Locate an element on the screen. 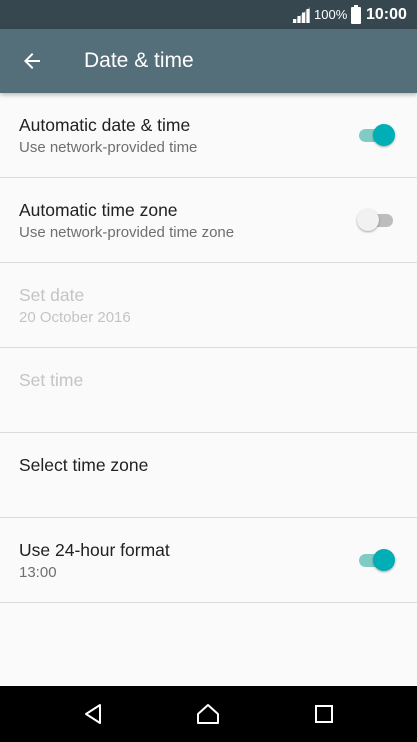  battery-percent: 100% is located at coordinates (331, 14).